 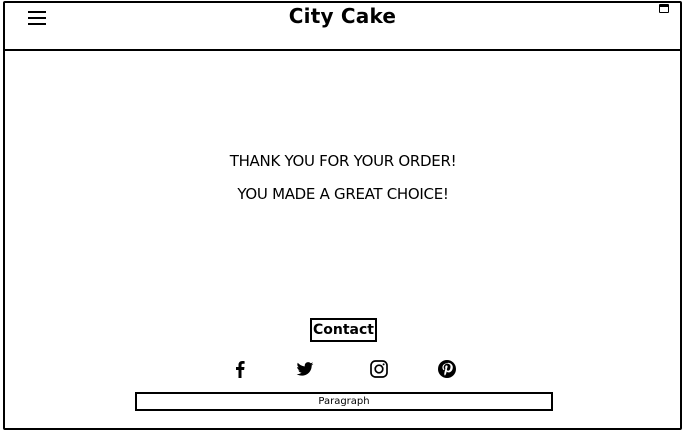 I want to click on pinterest-icon, so click(x=447, y=369).